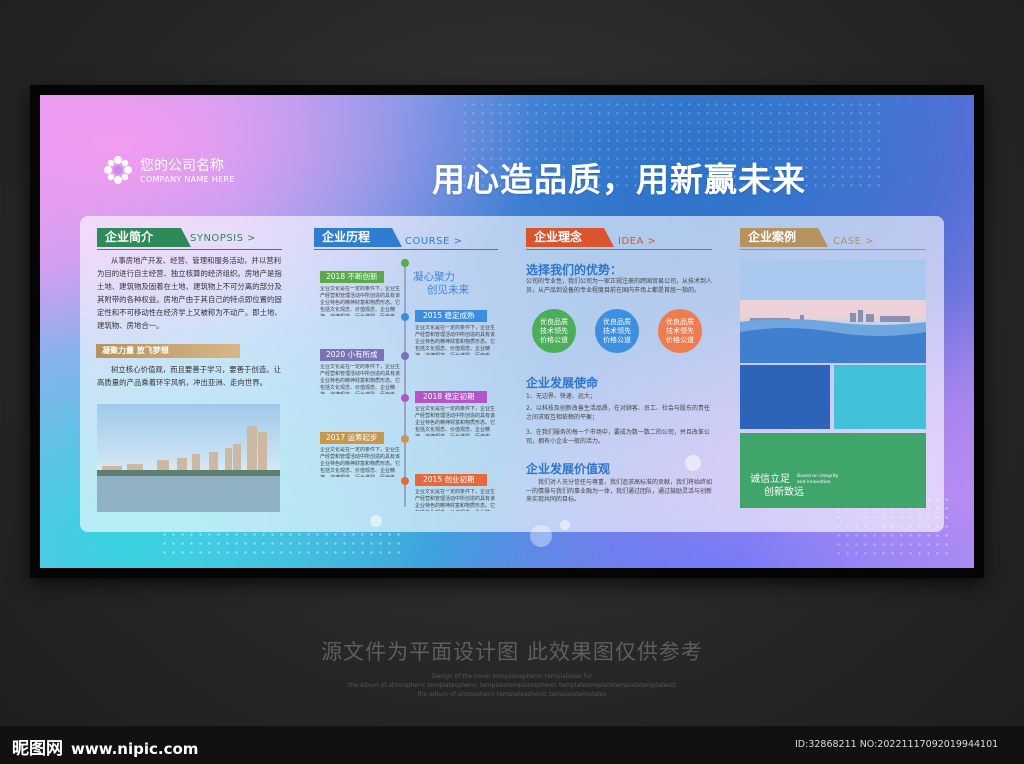  Describe the element at coordinates (434, 241) in the screenshot. I see `section-en-course: COURSE >` at that location.